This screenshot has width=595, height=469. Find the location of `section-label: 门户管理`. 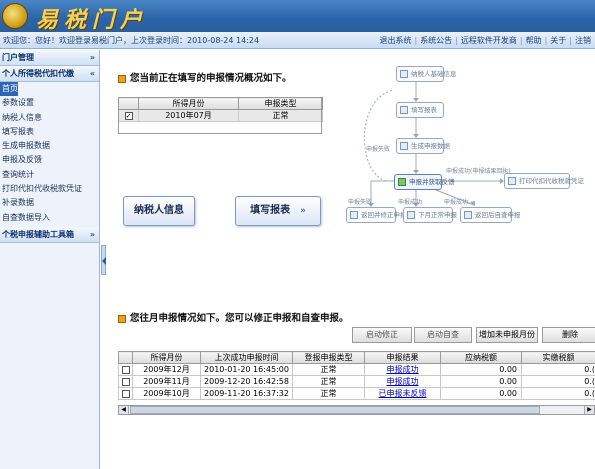

section-label: 门户管理 is located at coordinates (18, 57).